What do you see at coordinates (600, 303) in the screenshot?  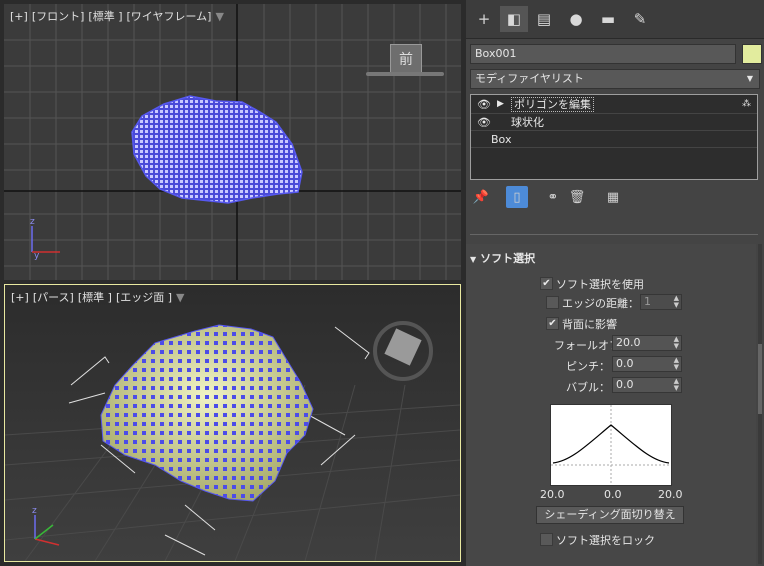 I see `edge-distance-label: エッジの距離：` at bounding box center [600, 303].